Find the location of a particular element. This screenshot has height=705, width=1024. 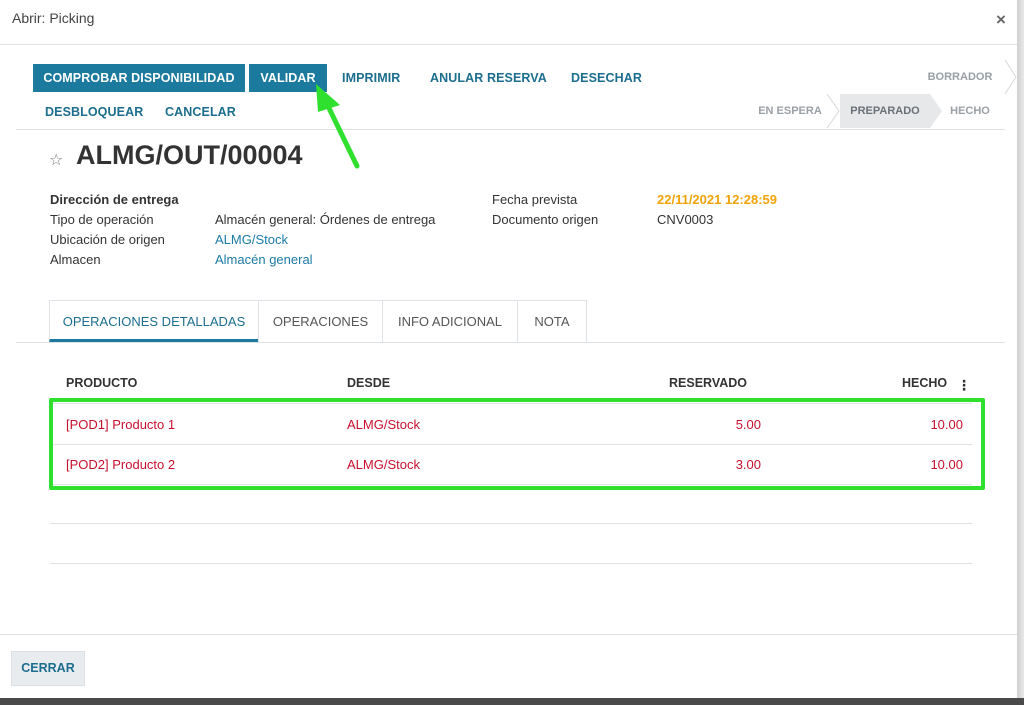

status-waiting: EN ESPERA is located at coordinates (790, 111).